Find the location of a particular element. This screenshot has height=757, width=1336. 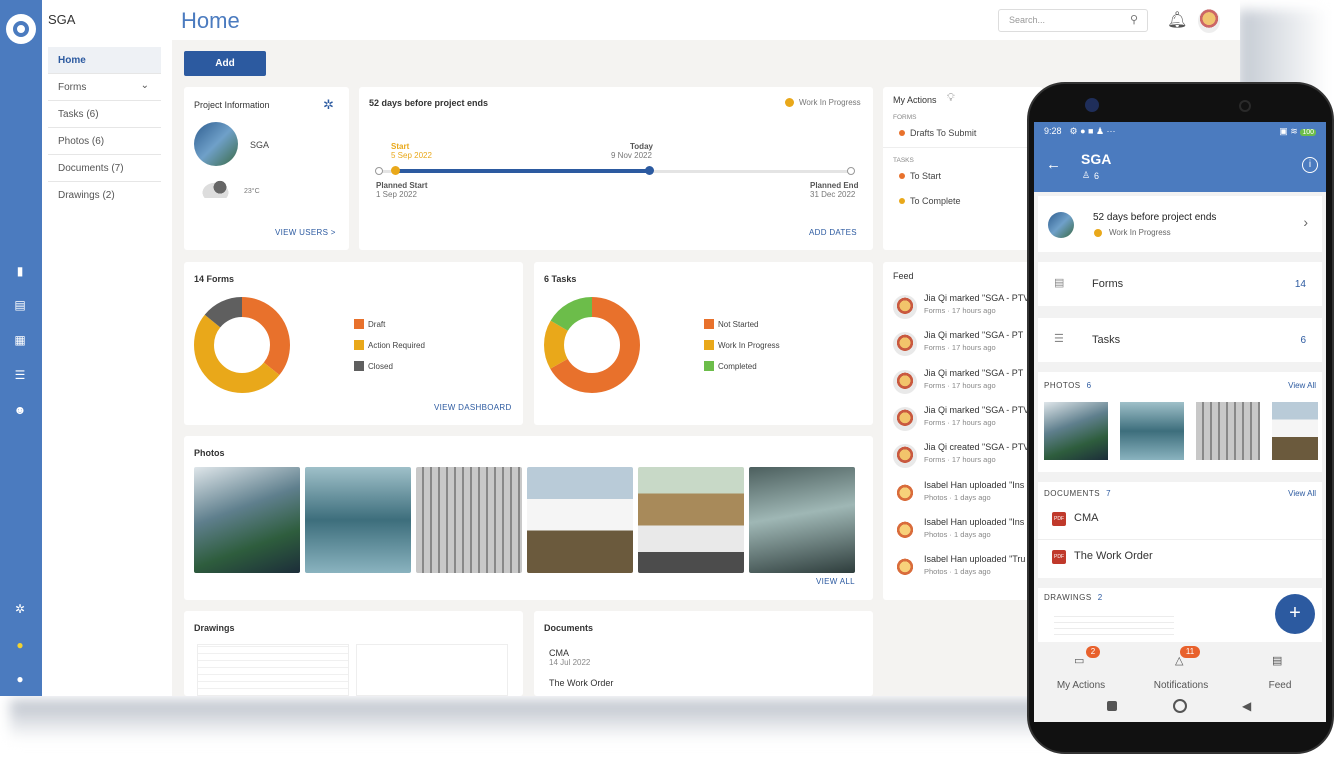

divider is located at coordinates (1180, 539).